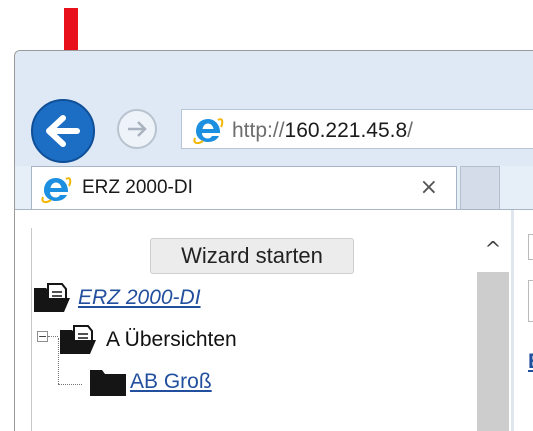 The image size is (533, 431). Describe the element at coordinates (137, 187) in the screenshot. I see `tab-title: ERZ 2000-DI` at that location.